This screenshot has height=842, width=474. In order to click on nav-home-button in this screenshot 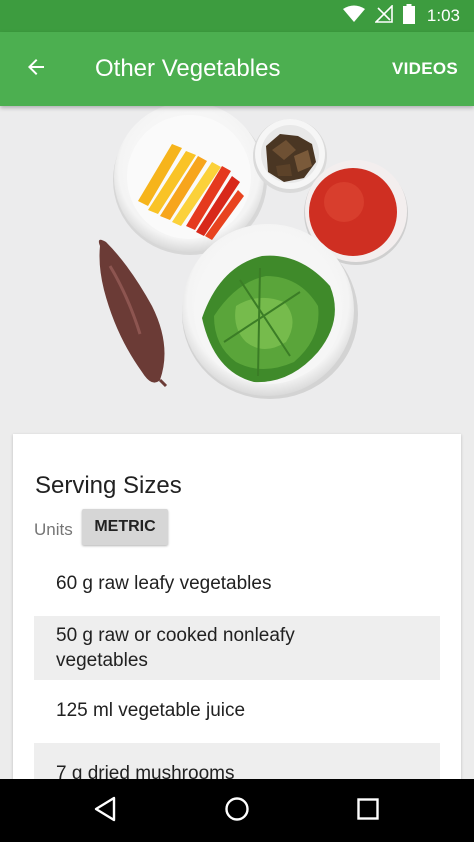, I will do `click(237, 811)`.